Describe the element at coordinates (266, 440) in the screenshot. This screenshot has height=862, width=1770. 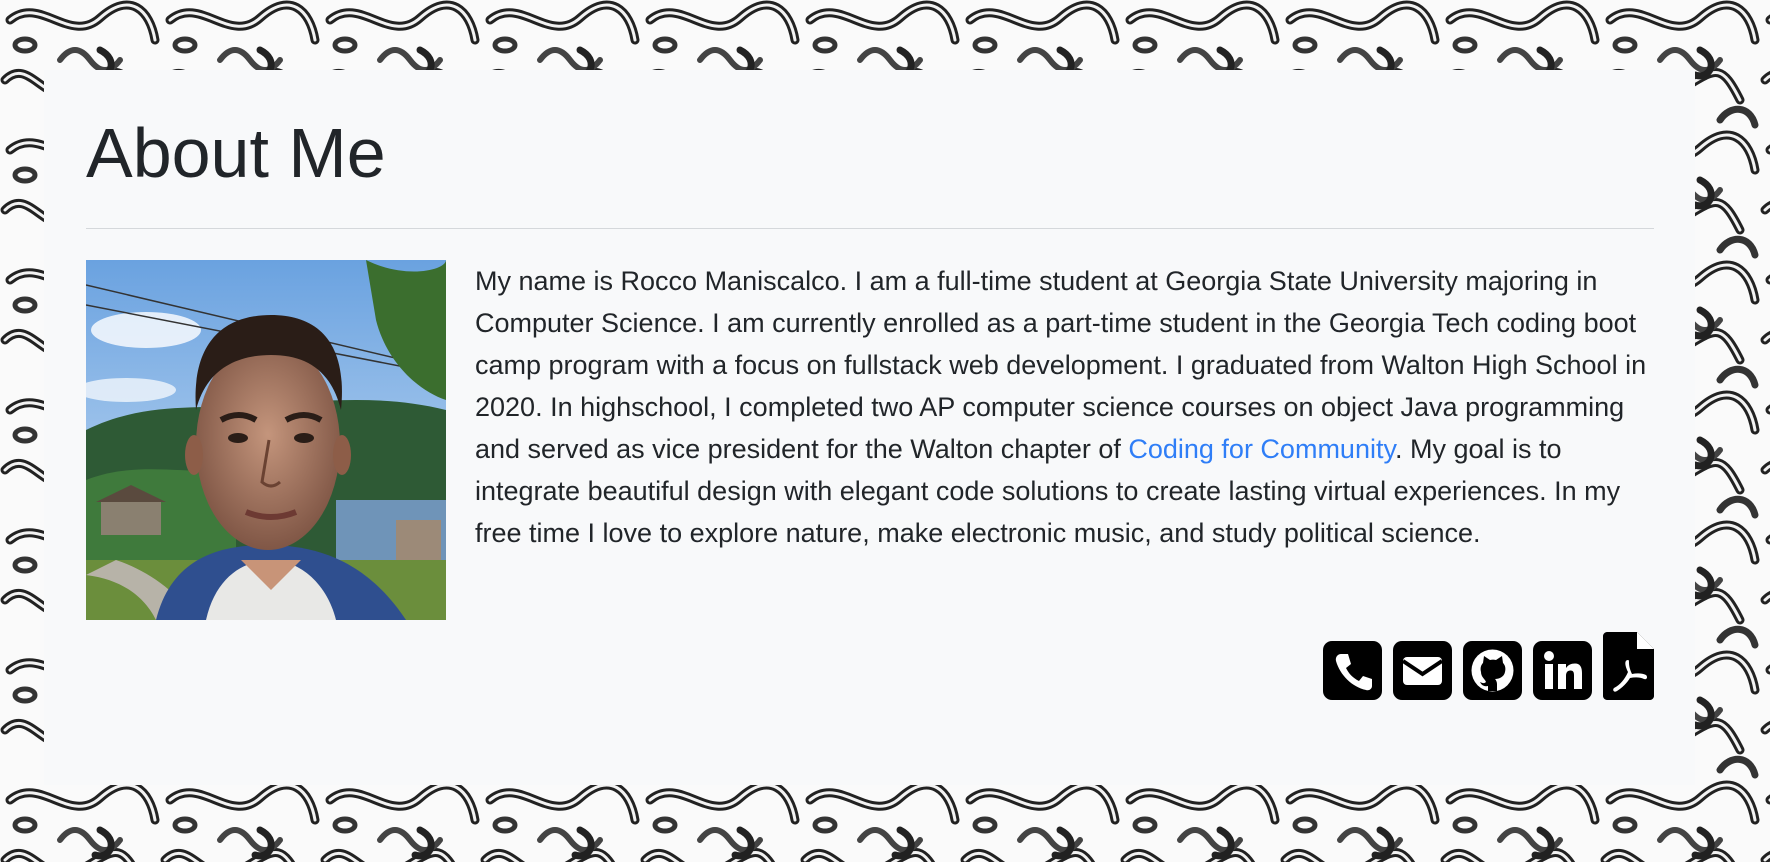
I see `profile-photo` at that location.